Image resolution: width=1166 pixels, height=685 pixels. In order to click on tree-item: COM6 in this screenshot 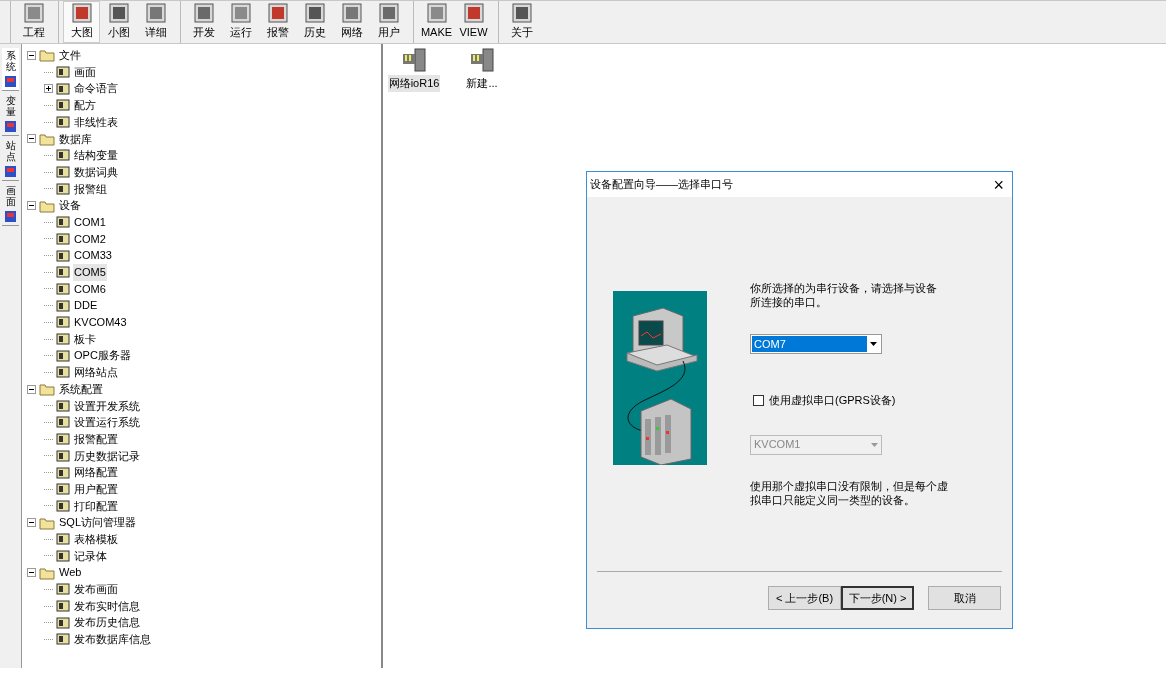, I will do `click(90, 289)`.